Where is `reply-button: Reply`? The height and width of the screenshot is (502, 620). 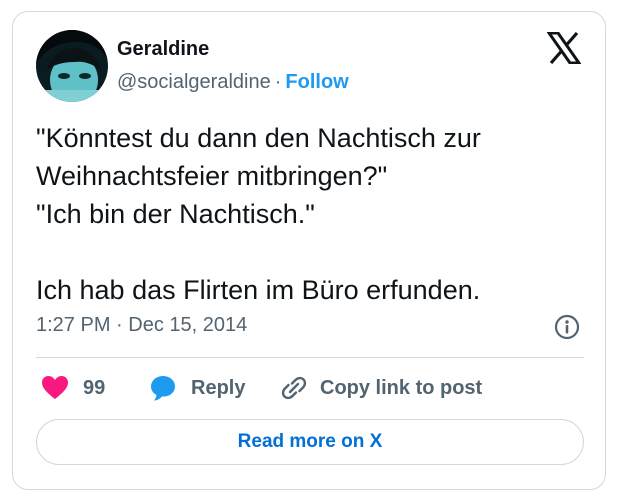 reply-button: Reply is located at coordinates (197, 388).